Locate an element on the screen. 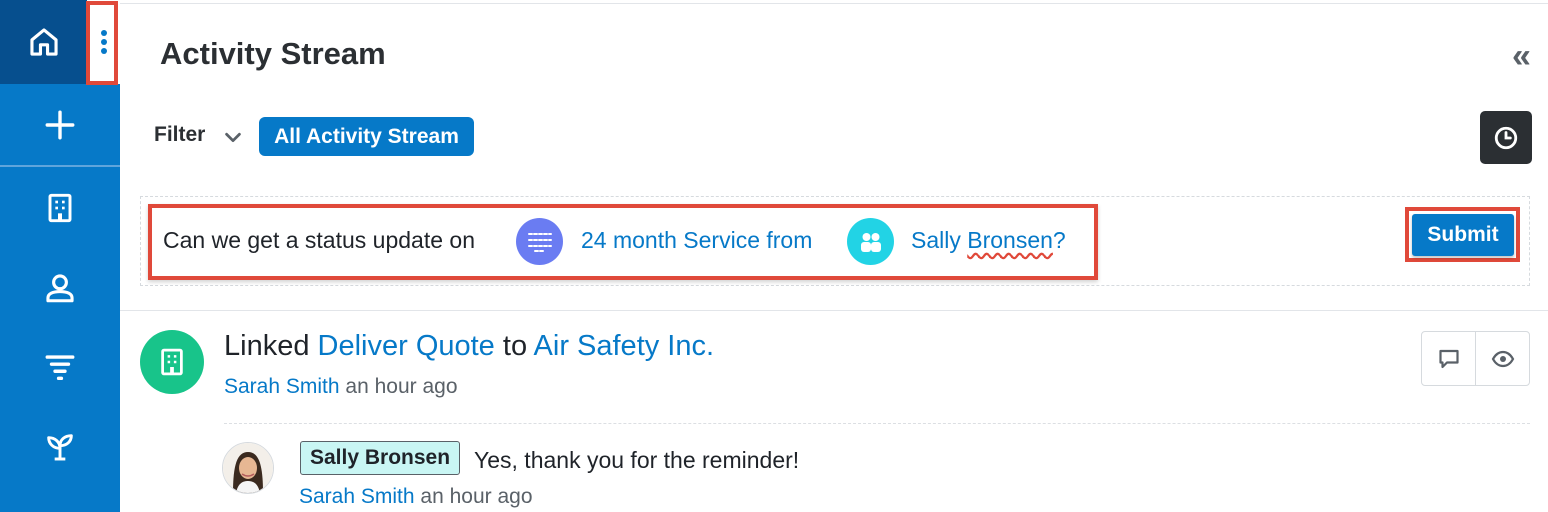 This screenshot has width=1548, height=512. activity-author-link: Sarah Smith is located at coordinates (282, 386).